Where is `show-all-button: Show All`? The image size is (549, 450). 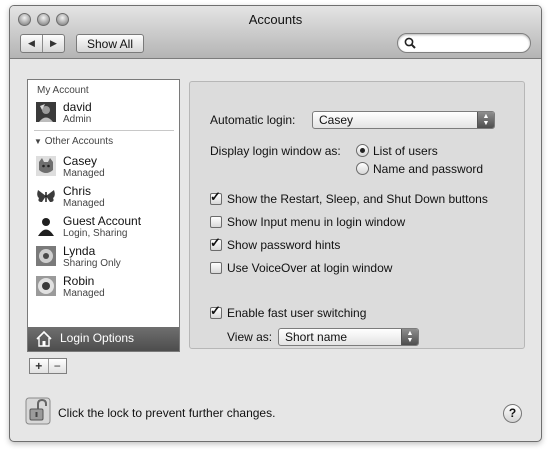 show-all-button: Show All is located at coordinates (110, 43).